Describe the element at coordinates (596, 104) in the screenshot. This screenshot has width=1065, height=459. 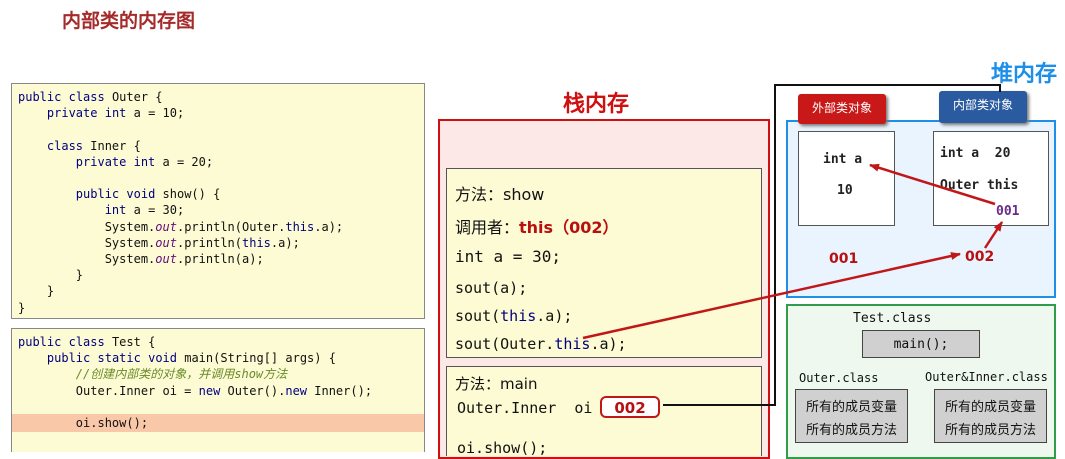
I see `stack-label: 栈内存` at that location.